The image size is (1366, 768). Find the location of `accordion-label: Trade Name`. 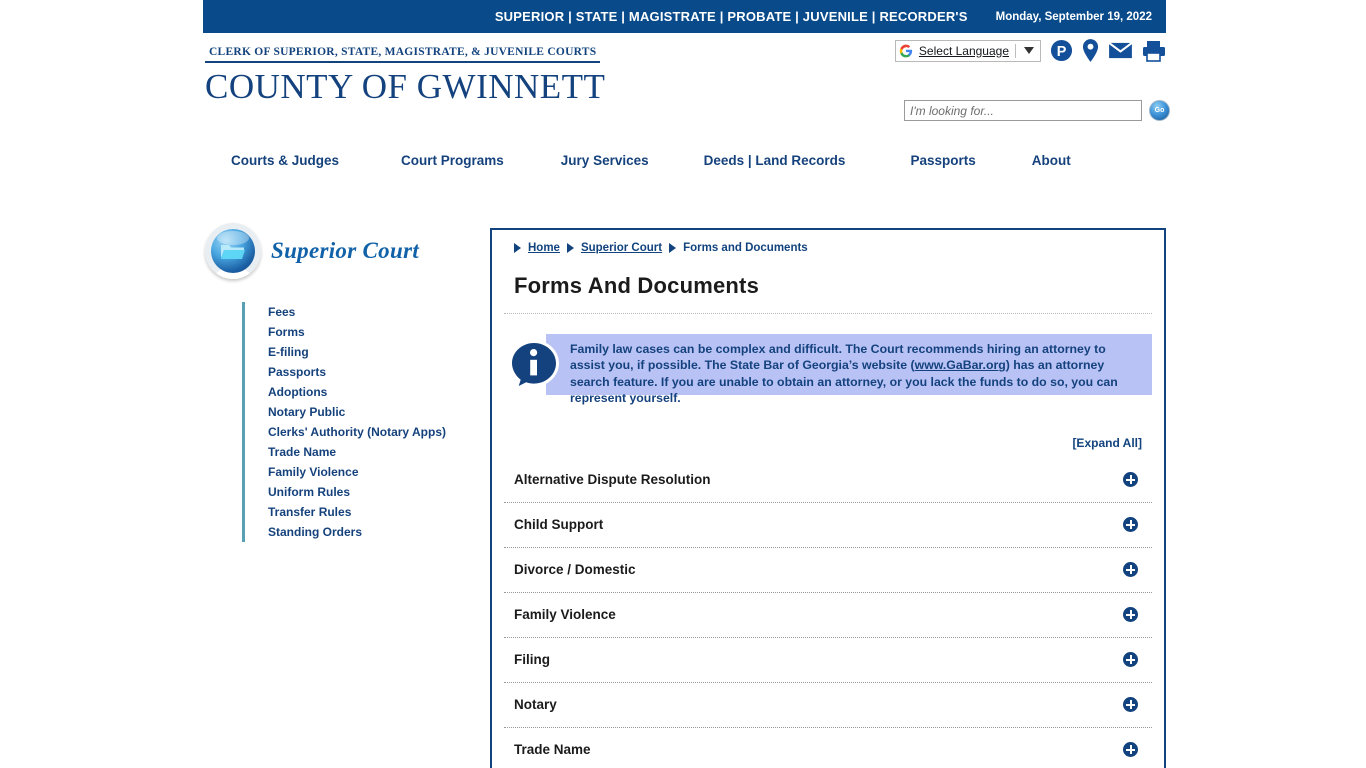

accordion-label: Trade Name is located at coordinates (552, 750).